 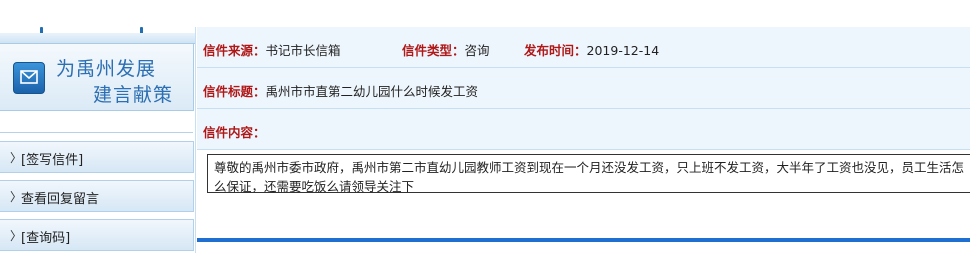 What do you see at coordinates (234, 50) in the screenshot?
I see `source-label: 信件来源：` at bounding box center [234, 50].